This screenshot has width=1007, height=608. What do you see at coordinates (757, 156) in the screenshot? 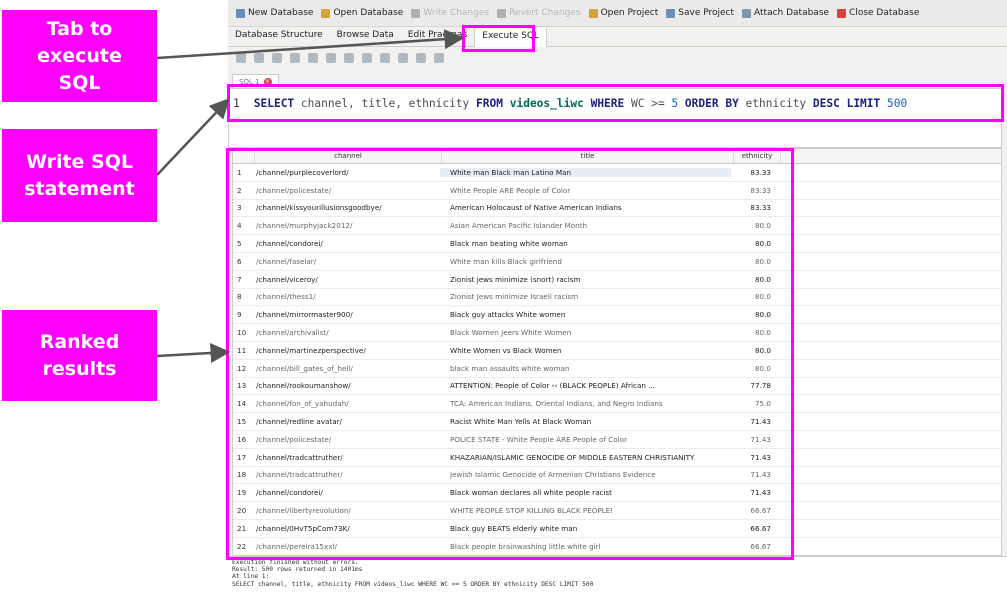
I see `column-header-ethnicity: ethnicity` at bounding box center [757, 156].